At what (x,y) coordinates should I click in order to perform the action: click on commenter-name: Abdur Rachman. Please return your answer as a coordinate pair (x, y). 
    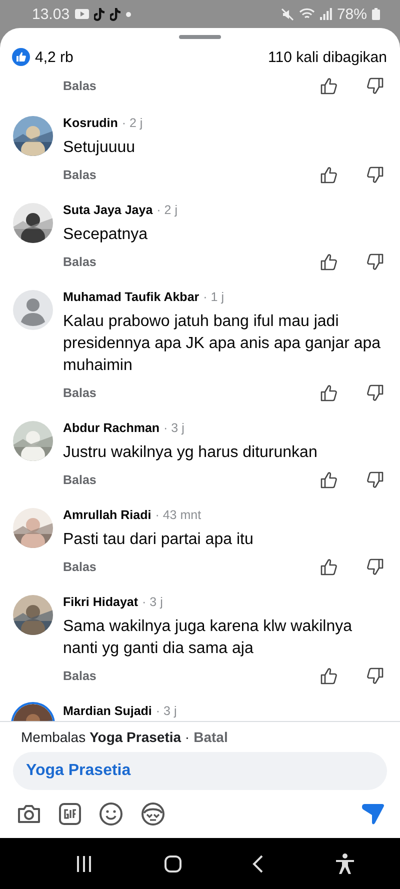
    Looking at the image, I should click on (111, 428).